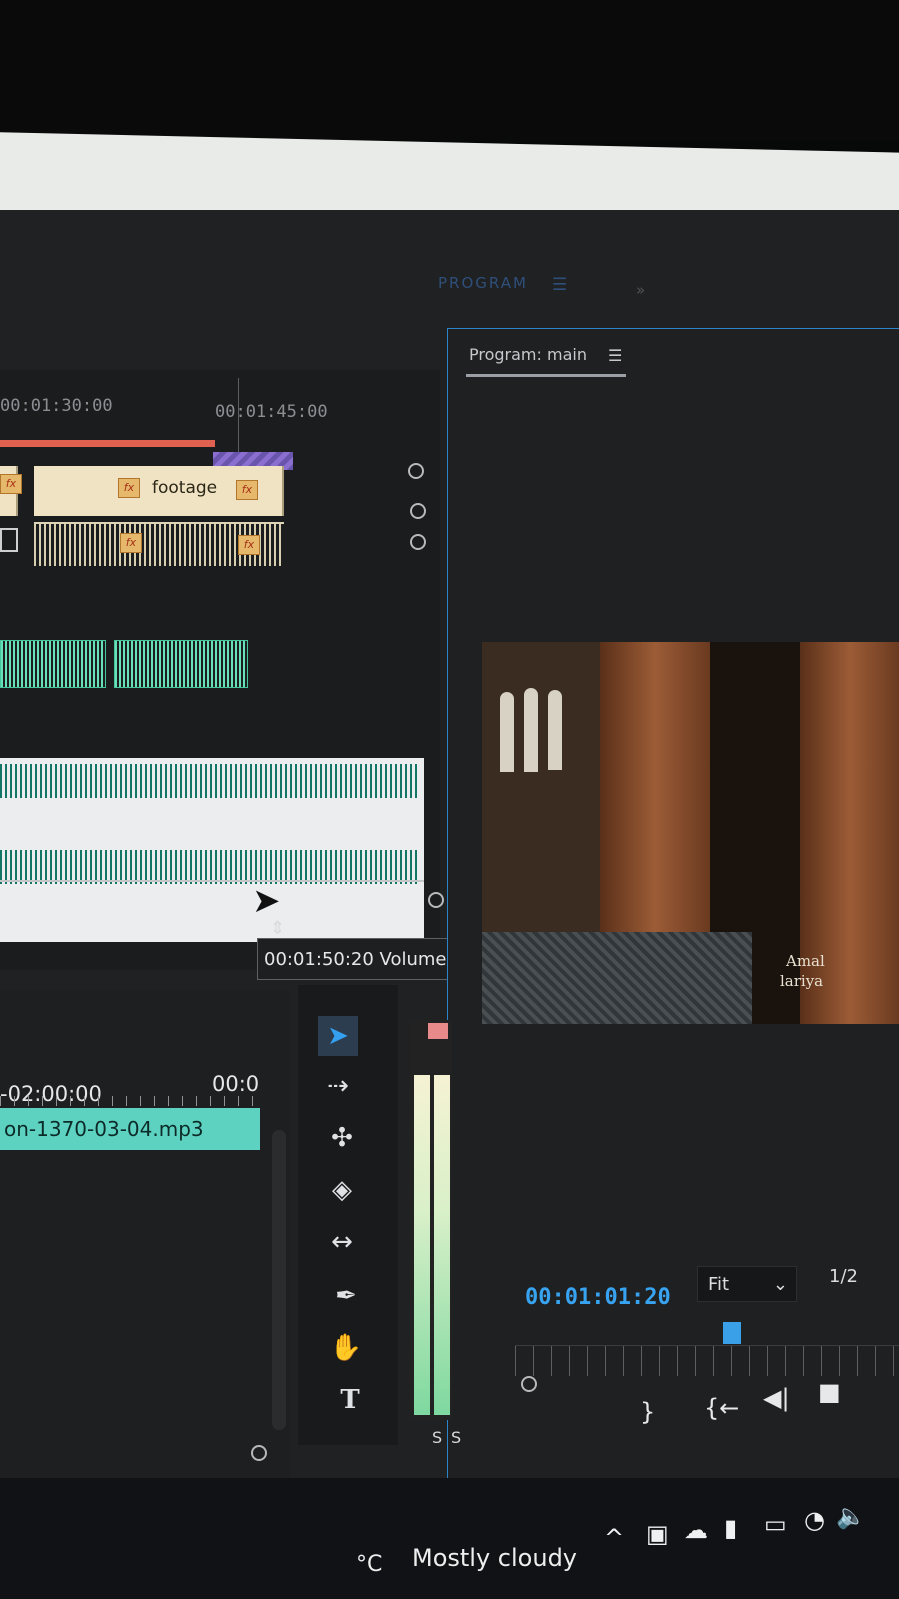 The width and height of the screenshot is (899, 1599). Describe the element at coordinates (338, 1036) in the screenshot. I see `selection-tool-icon: ➤` at that location.